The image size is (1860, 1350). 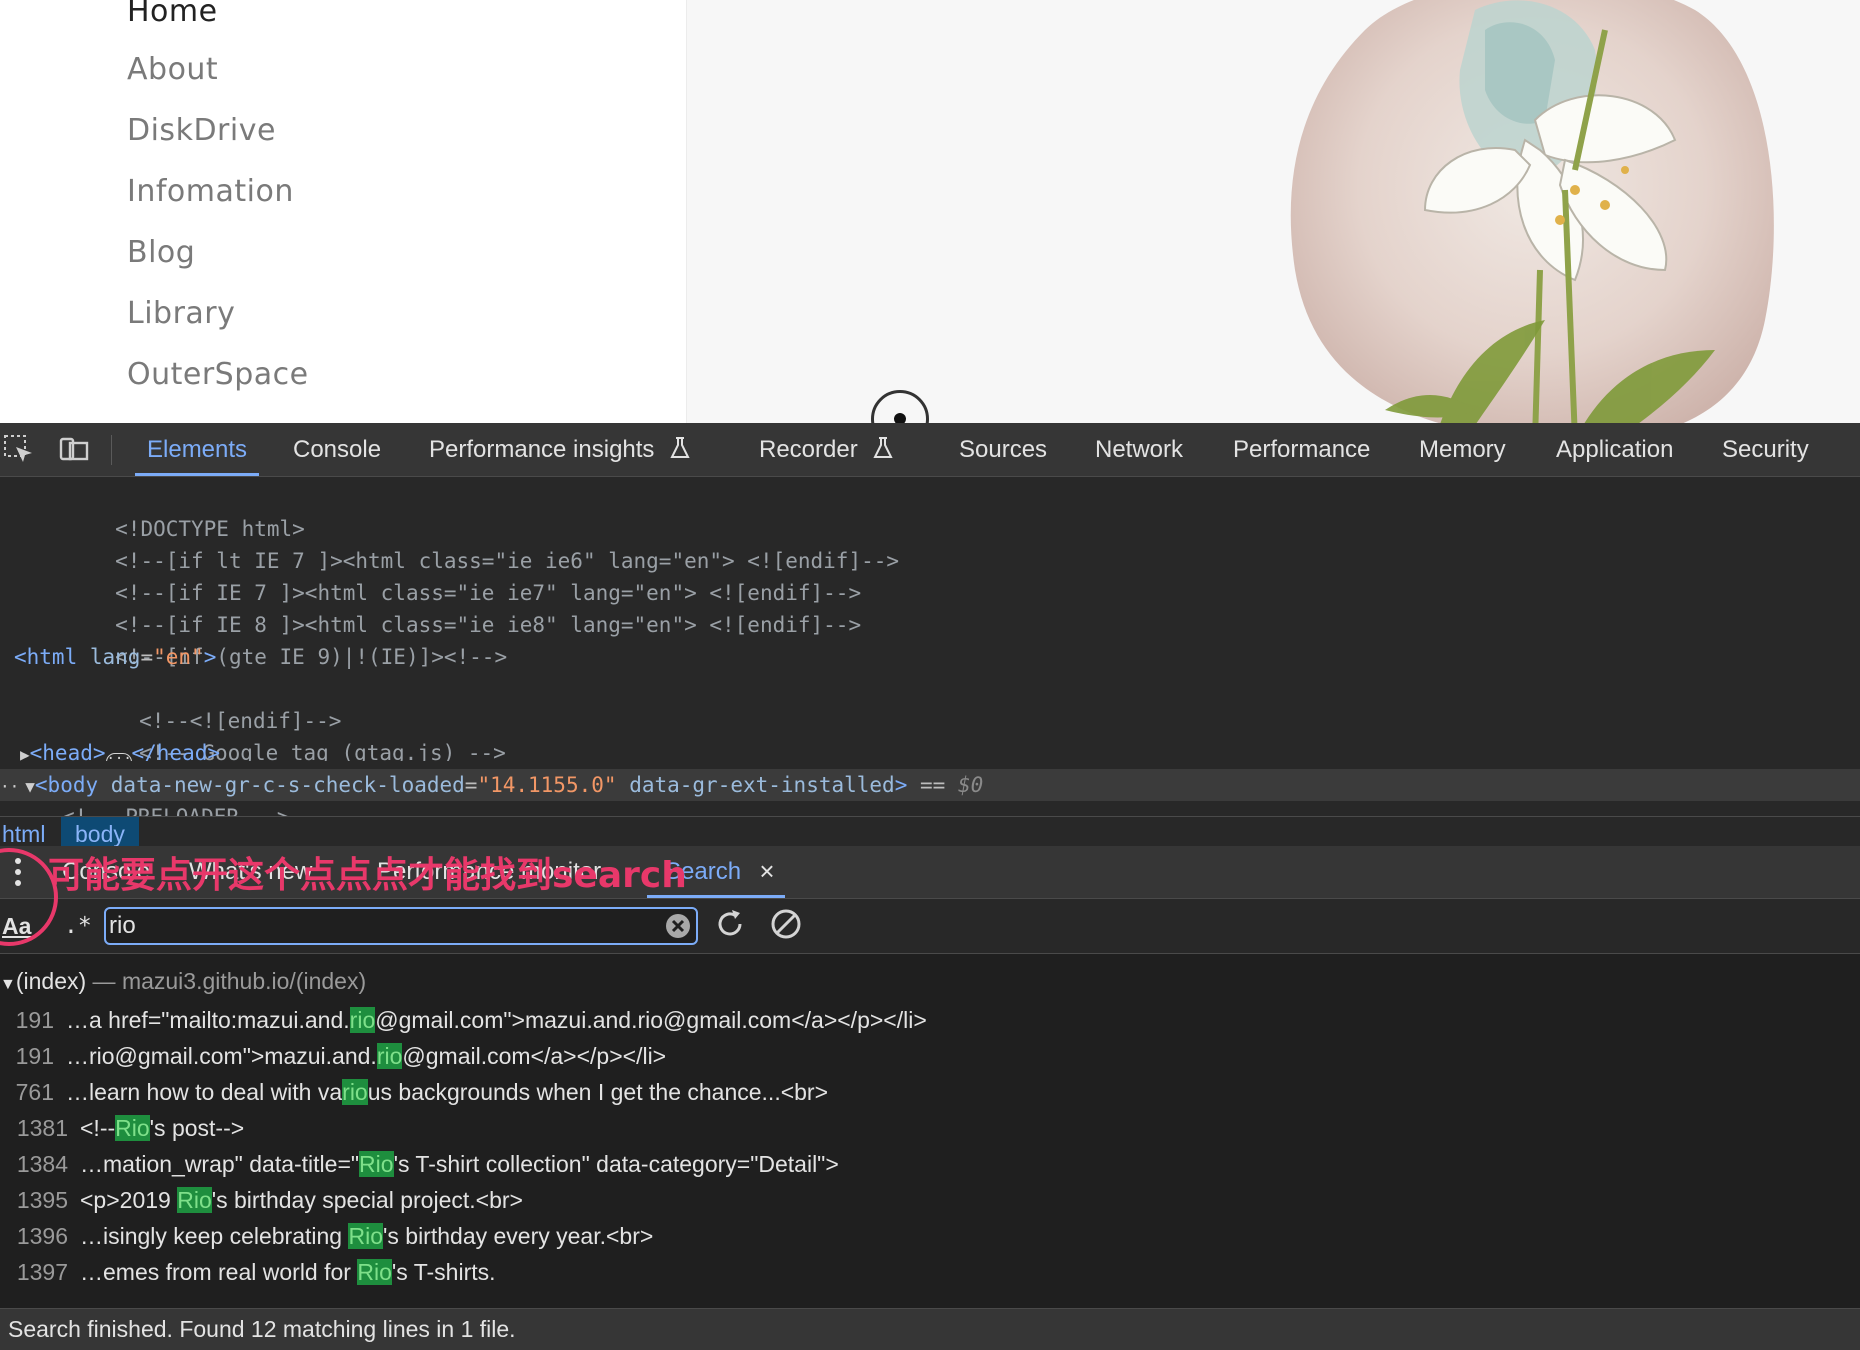 What do you see at coordinates (23, 832) in the screenshot?
I see `breadcrumb-html: html` at bounding box center [23, 832].